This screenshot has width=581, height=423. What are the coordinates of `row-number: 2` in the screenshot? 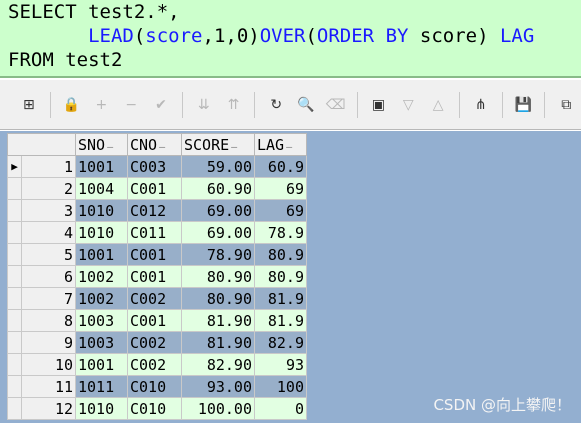 It's located at (48, 188).